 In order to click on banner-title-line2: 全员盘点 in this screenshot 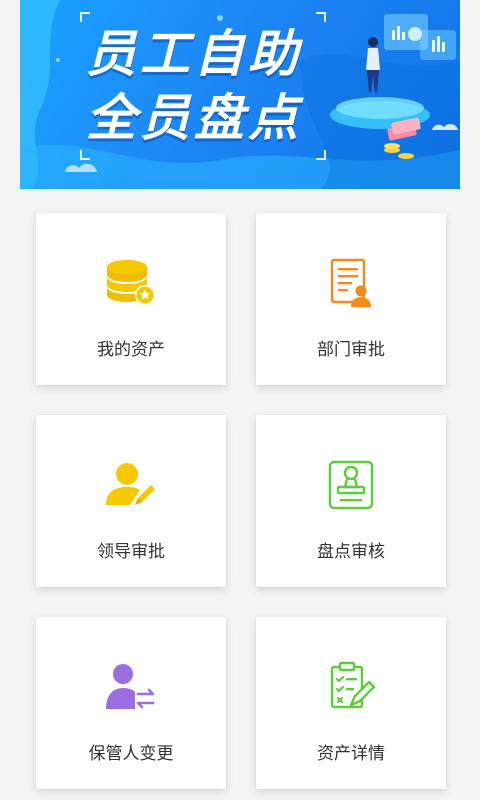, I will do `click(194, 118)`.